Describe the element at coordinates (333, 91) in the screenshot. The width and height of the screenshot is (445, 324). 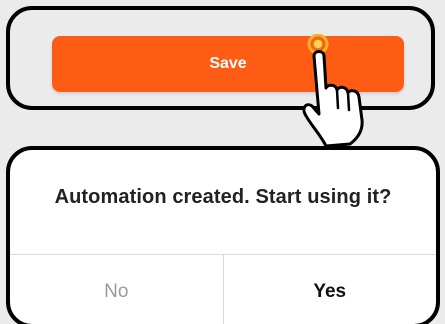
I see `hand-pointer-icon` at that location.